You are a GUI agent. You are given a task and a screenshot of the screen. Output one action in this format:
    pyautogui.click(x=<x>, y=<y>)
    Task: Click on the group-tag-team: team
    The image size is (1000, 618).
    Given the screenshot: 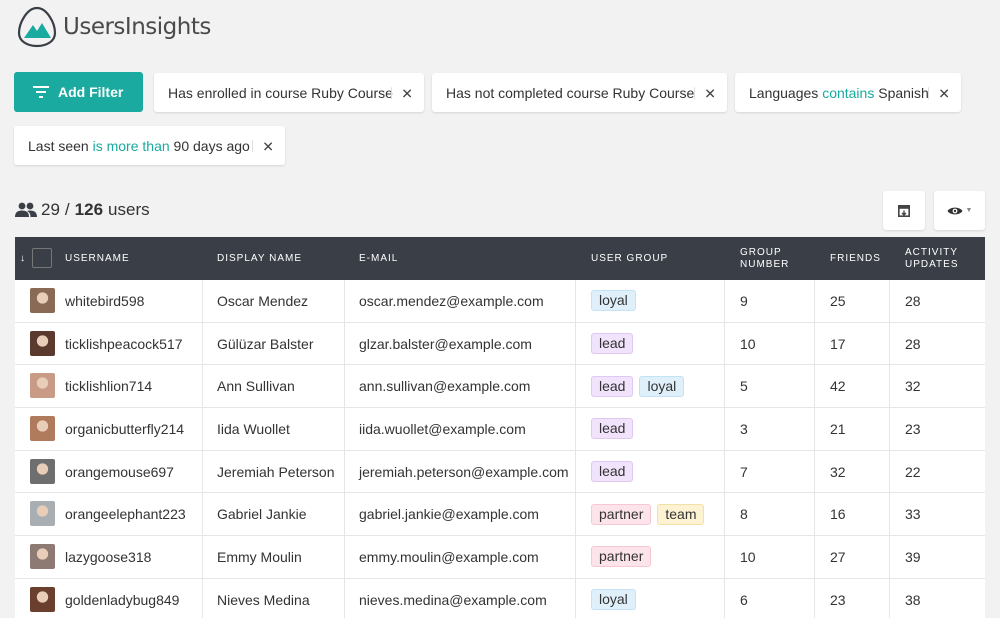 What is the action you would take?
    pyautogui.click(x=681, y=514)
    